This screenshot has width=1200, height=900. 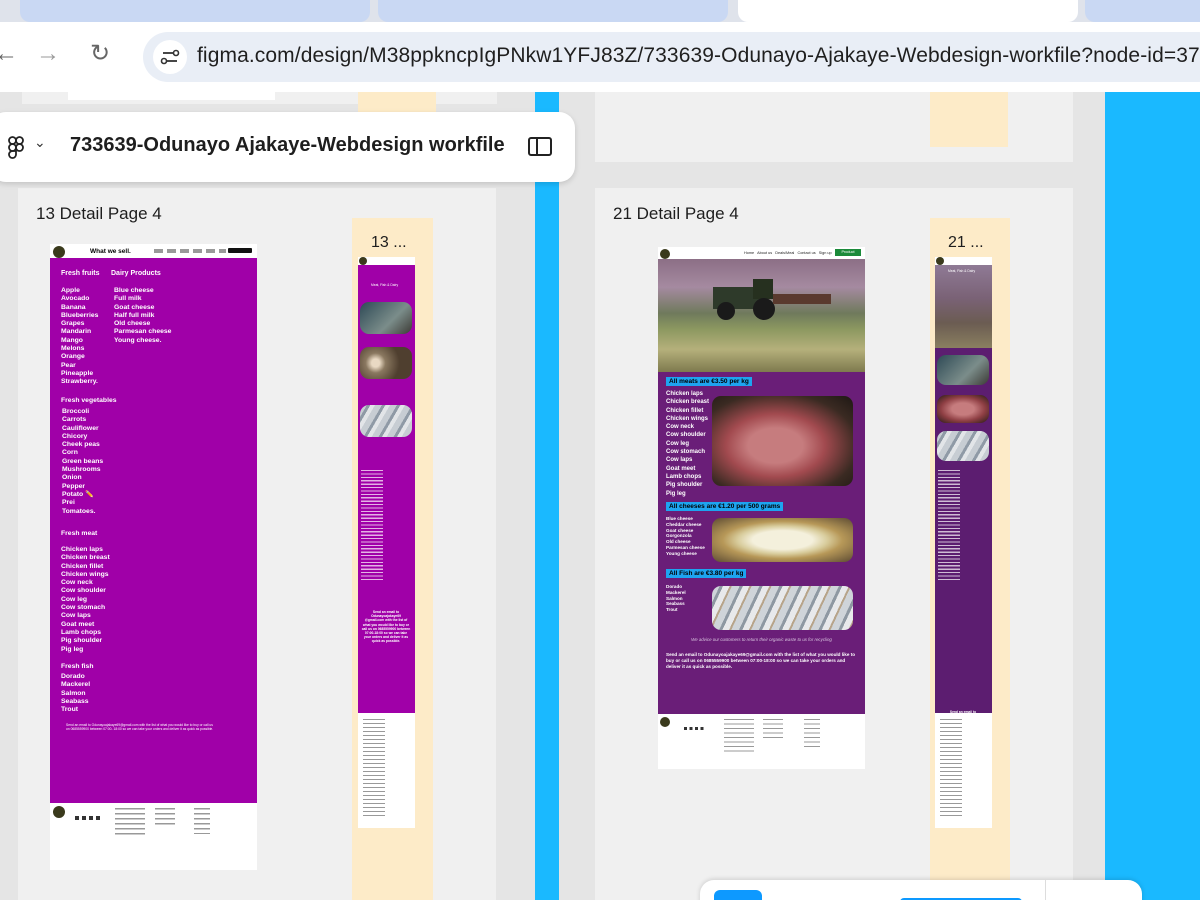 I want to click on list-item: Chicken laps, so click(x=82, y=549).